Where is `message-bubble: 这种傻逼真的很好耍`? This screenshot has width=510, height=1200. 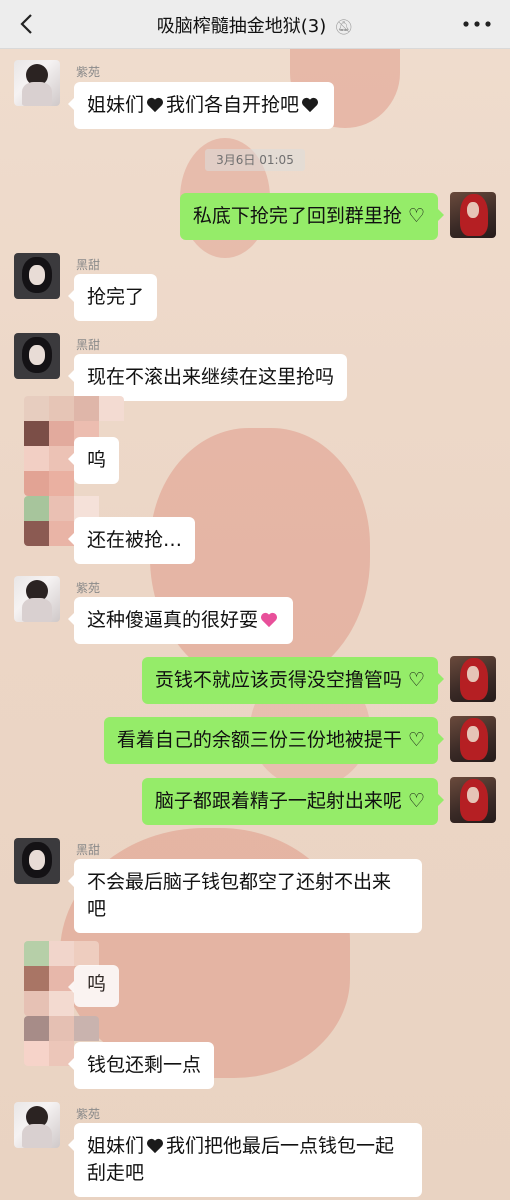 message-bubble: 这种傻逼真的很好耍 is located at coordinates (180, 620).